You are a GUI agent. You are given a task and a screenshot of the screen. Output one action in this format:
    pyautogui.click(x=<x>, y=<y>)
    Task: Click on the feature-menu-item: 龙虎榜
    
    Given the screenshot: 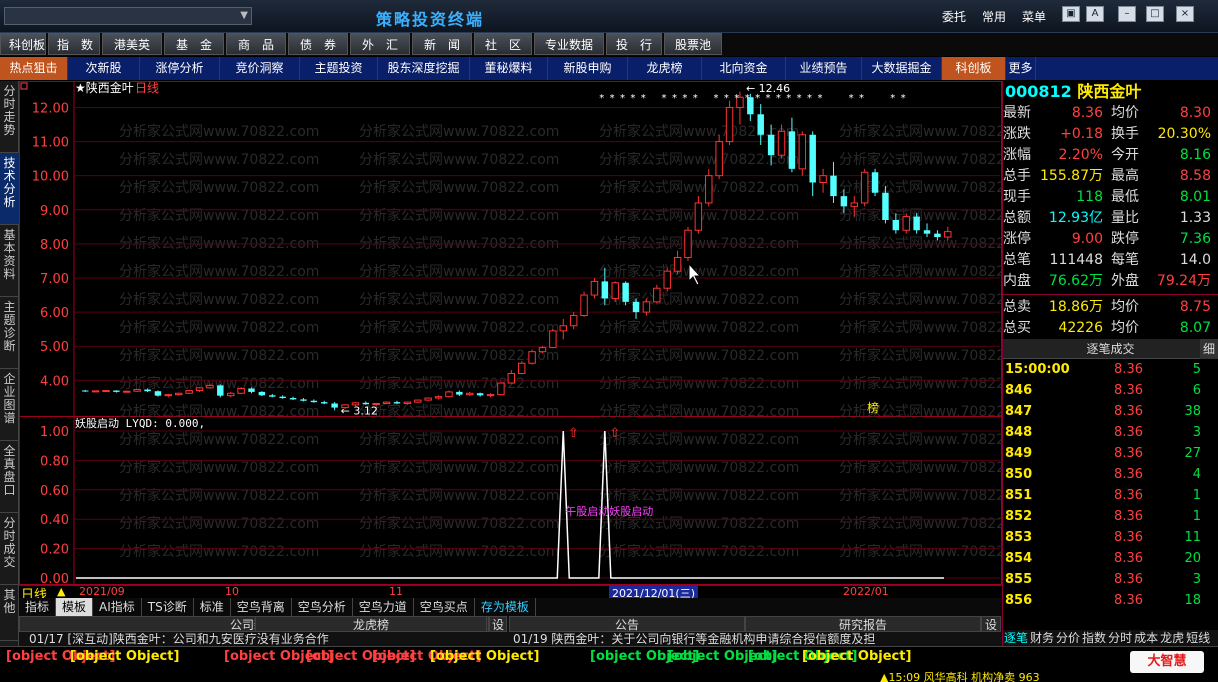 What is the action you would take?
    pyautogui.click(x=665, y=68)
    